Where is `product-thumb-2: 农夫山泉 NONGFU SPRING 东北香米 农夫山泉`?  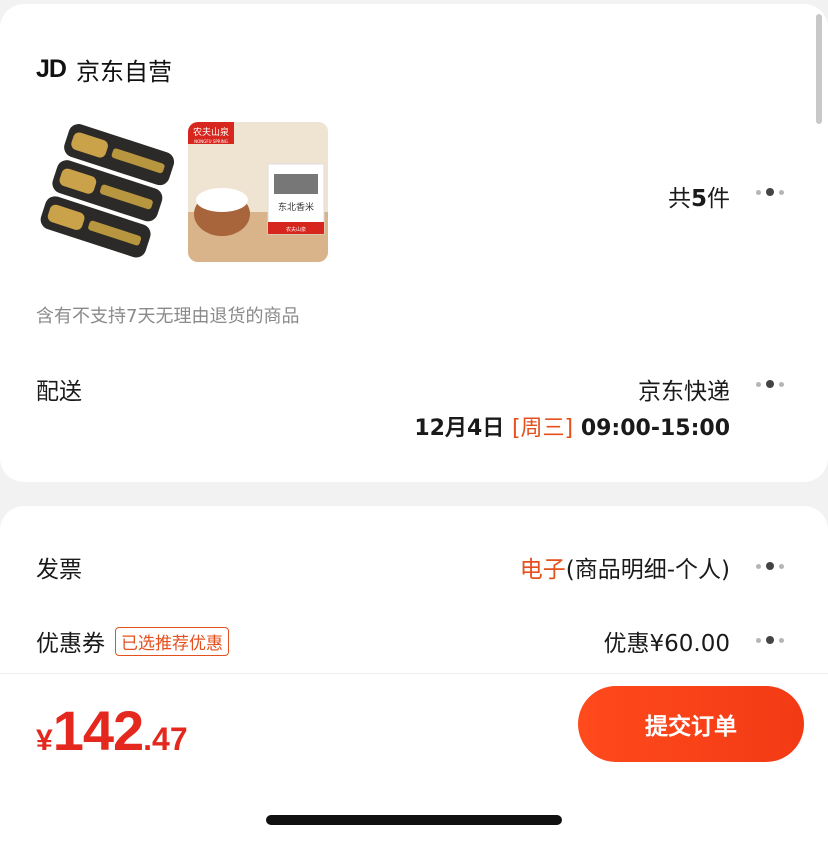 product-thumb-2: 农夫山泉 NONGFU SPRING 东北香米 农夫山泉 is located at coordinates (258, 192).